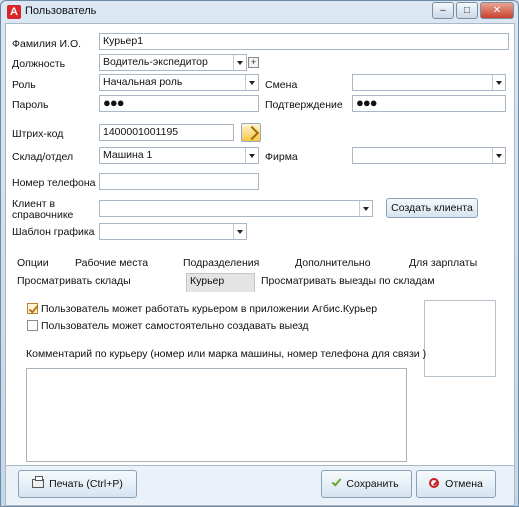  Describe the element at coordinates (32, 325) in the screenshot. I see `create-trip-checkbox` at that location.